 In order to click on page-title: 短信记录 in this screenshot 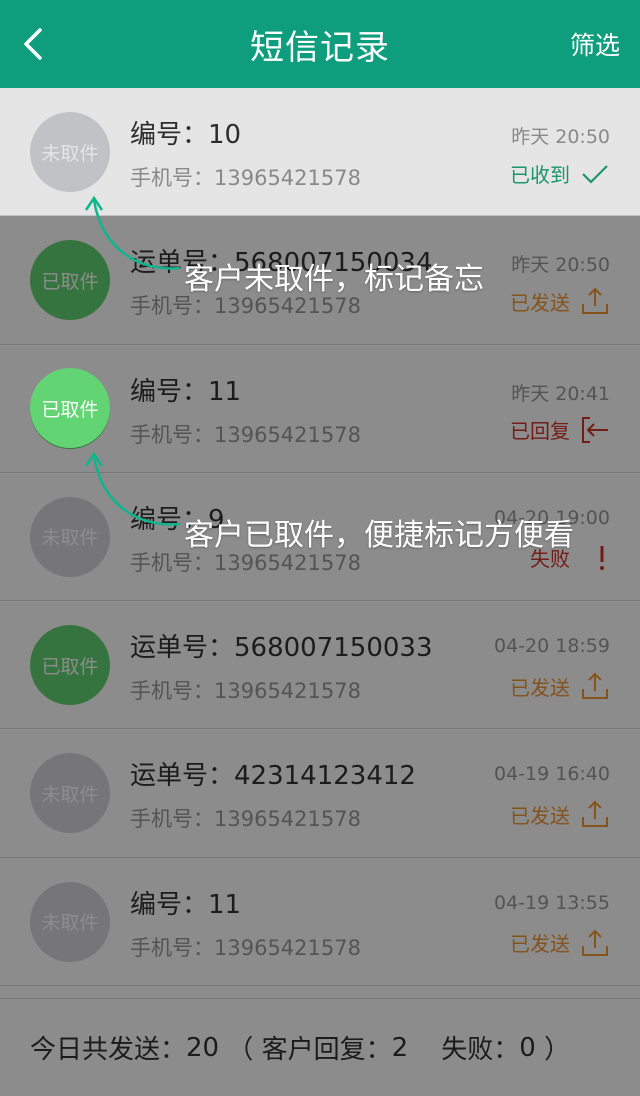, I will do `click(320, 47)`.